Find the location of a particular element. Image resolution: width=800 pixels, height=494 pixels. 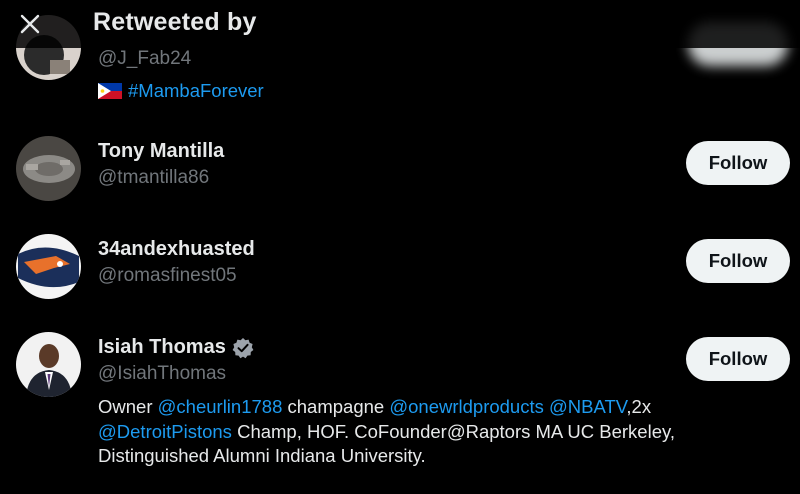

user-name: 34andexhuasted is located at coordinates (176, 249).